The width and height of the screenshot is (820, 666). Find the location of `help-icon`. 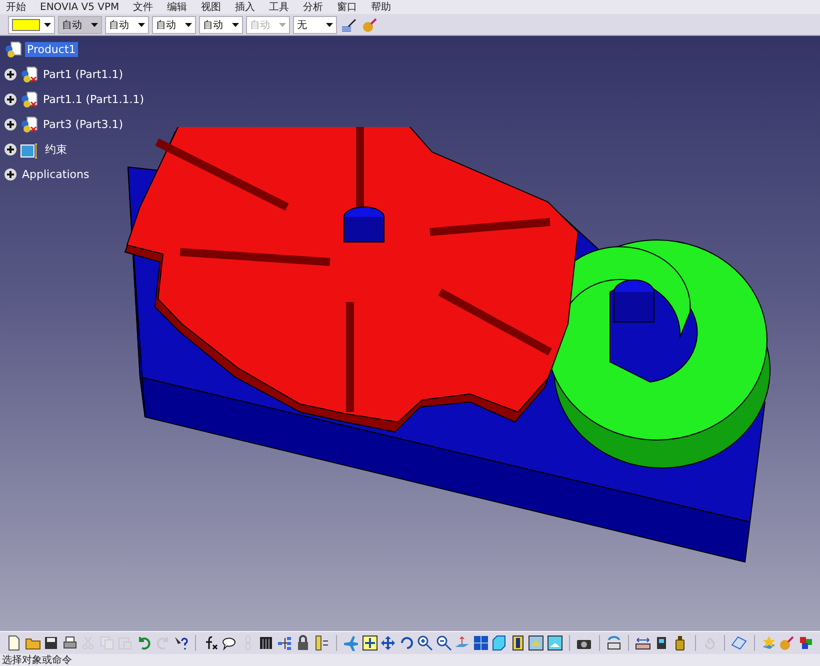

help-icon is located at coordinates (181, 643).